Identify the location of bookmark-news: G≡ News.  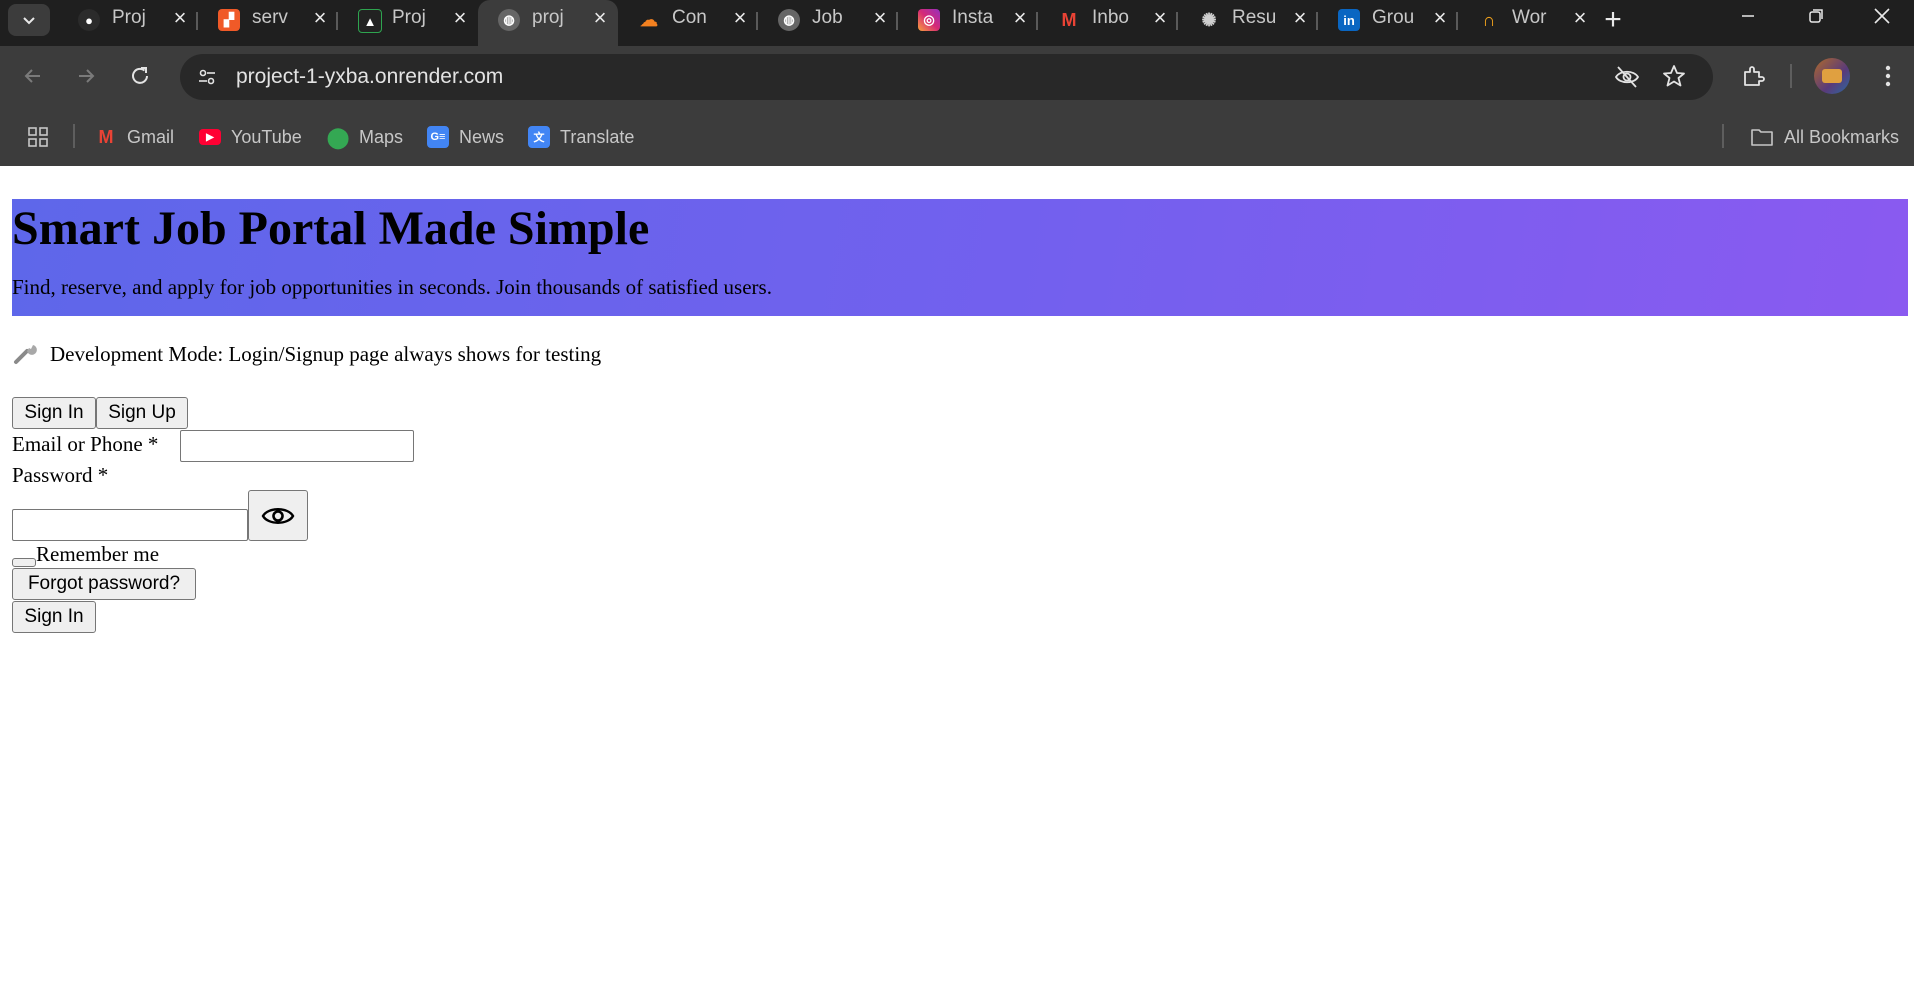
(465, 137).